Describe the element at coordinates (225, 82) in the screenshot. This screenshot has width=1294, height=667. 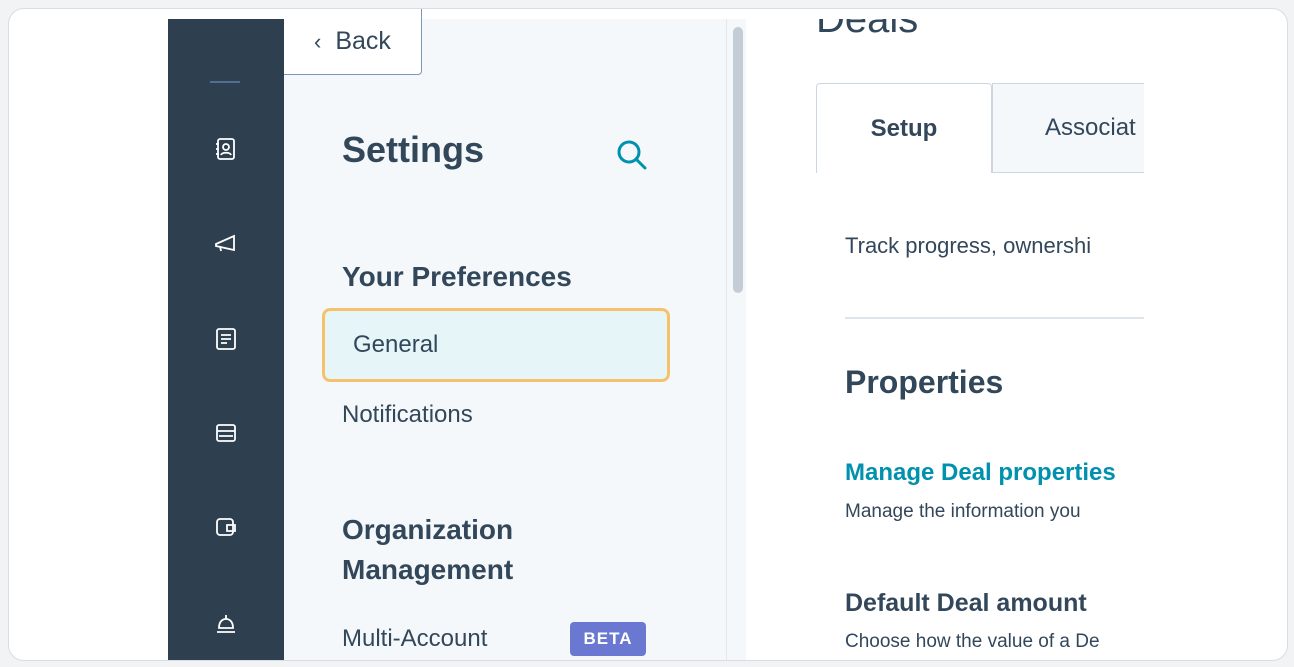
I see `nav-divider` at that location.